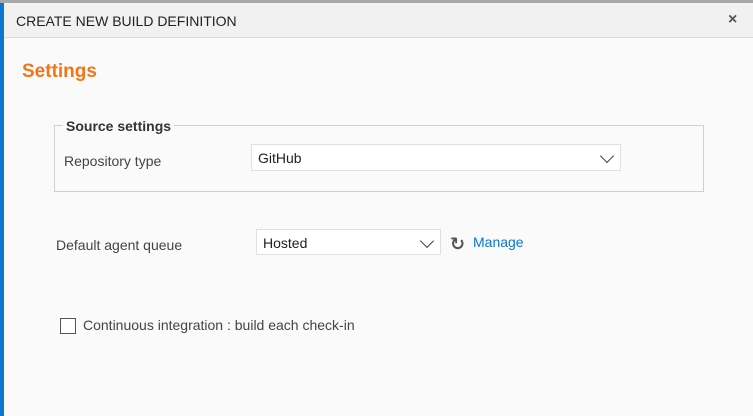 This screenshot has height=416, width=753. What do you see at coordinates (285, 243) in the screenshot?
I see `agent-queue-value: Hosted` at bounding box center [285, 243].